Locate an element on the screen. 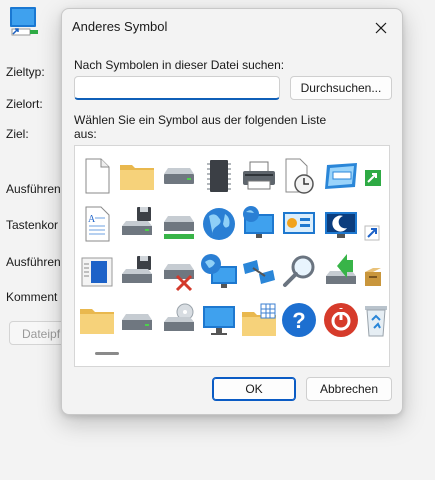 Image resolution: width=435 pixels, height=480 pixels. power-icon is located at coordinates (341, 320).